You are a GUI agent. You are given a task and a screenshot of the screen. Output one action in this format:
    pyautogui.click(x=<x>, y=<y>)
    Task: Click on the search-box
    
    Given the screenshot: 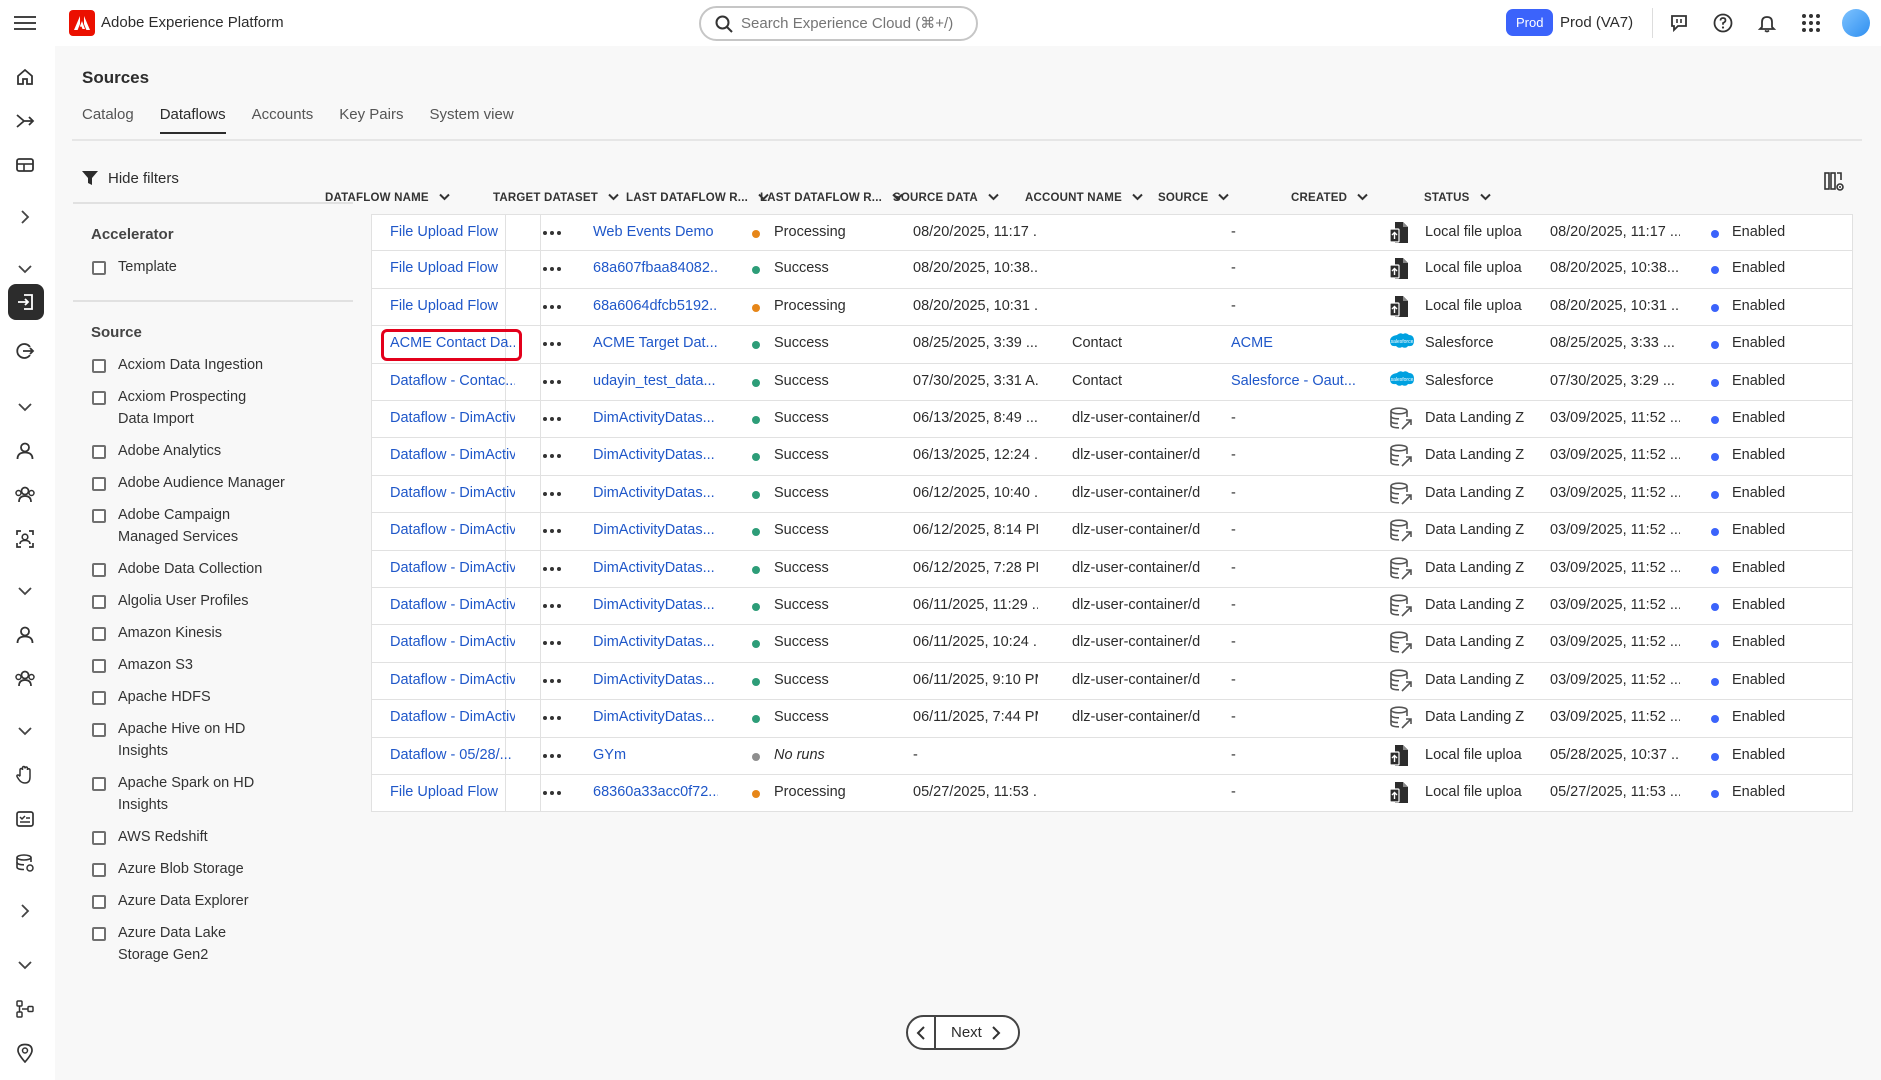 What is the action you would take?
    pyautogui.click(x=838, y=23)
    